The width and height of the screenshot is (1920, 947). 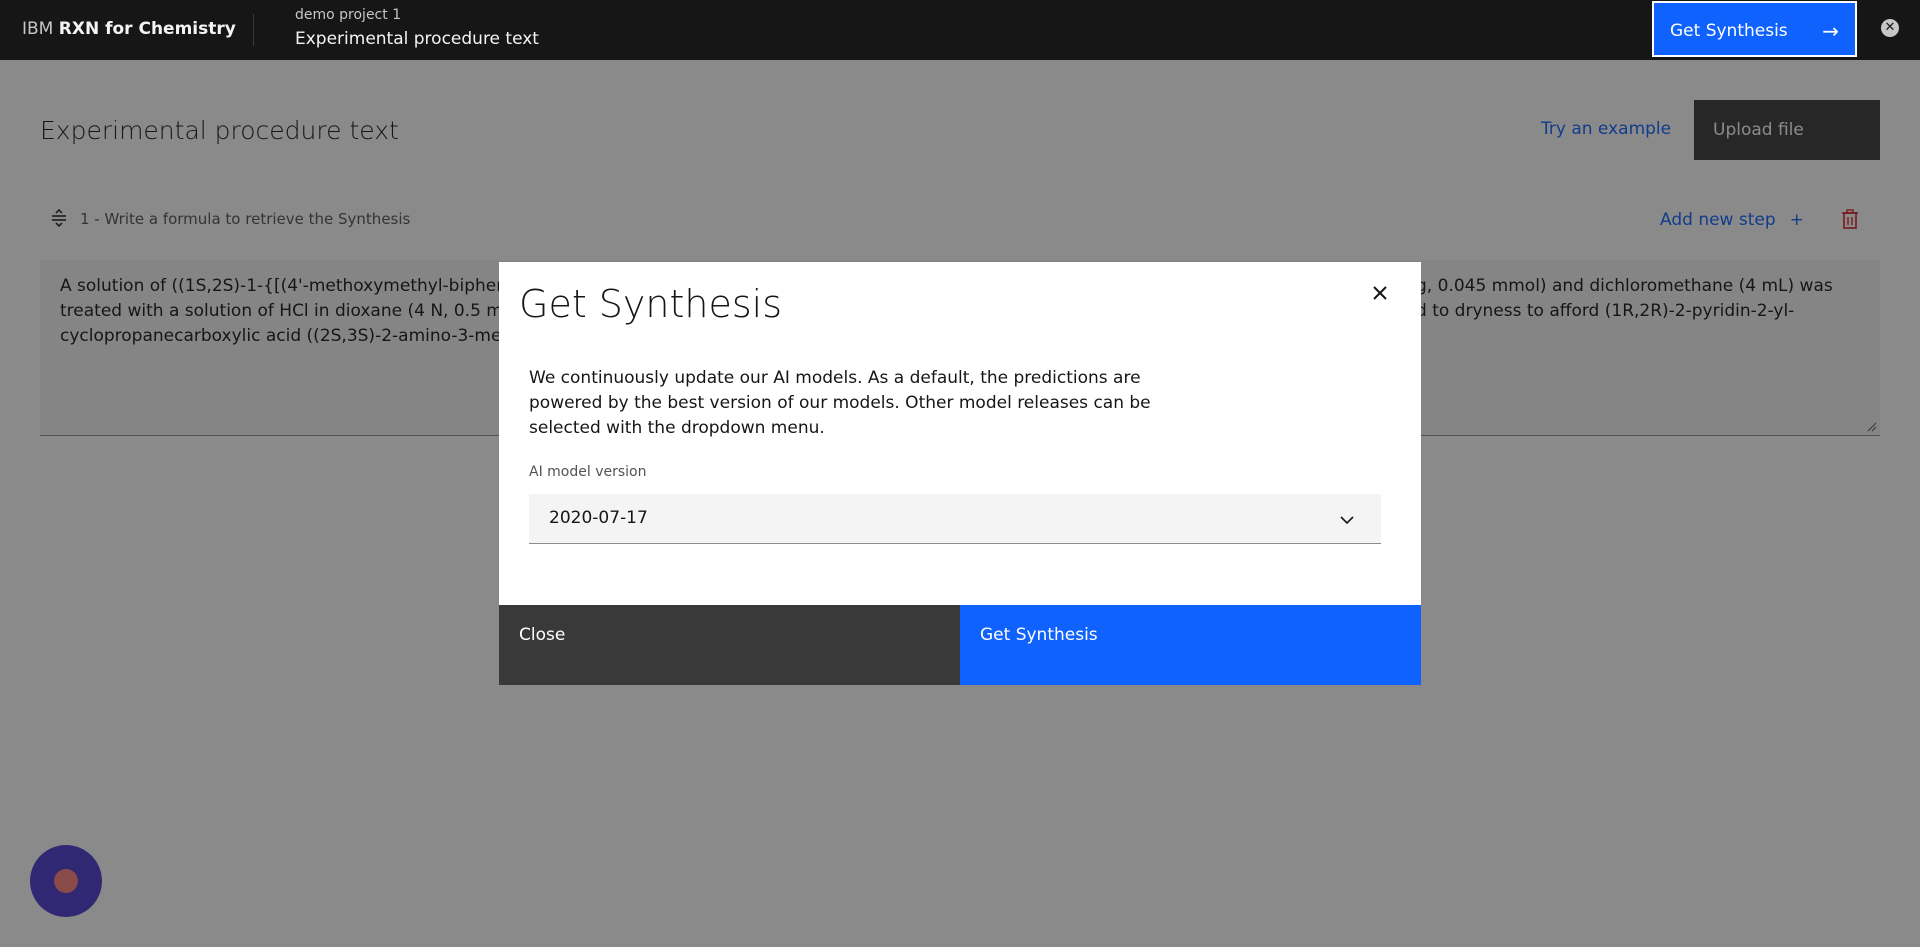 I want to click on model-version-label: AI model version, so click(x=588, y=472).